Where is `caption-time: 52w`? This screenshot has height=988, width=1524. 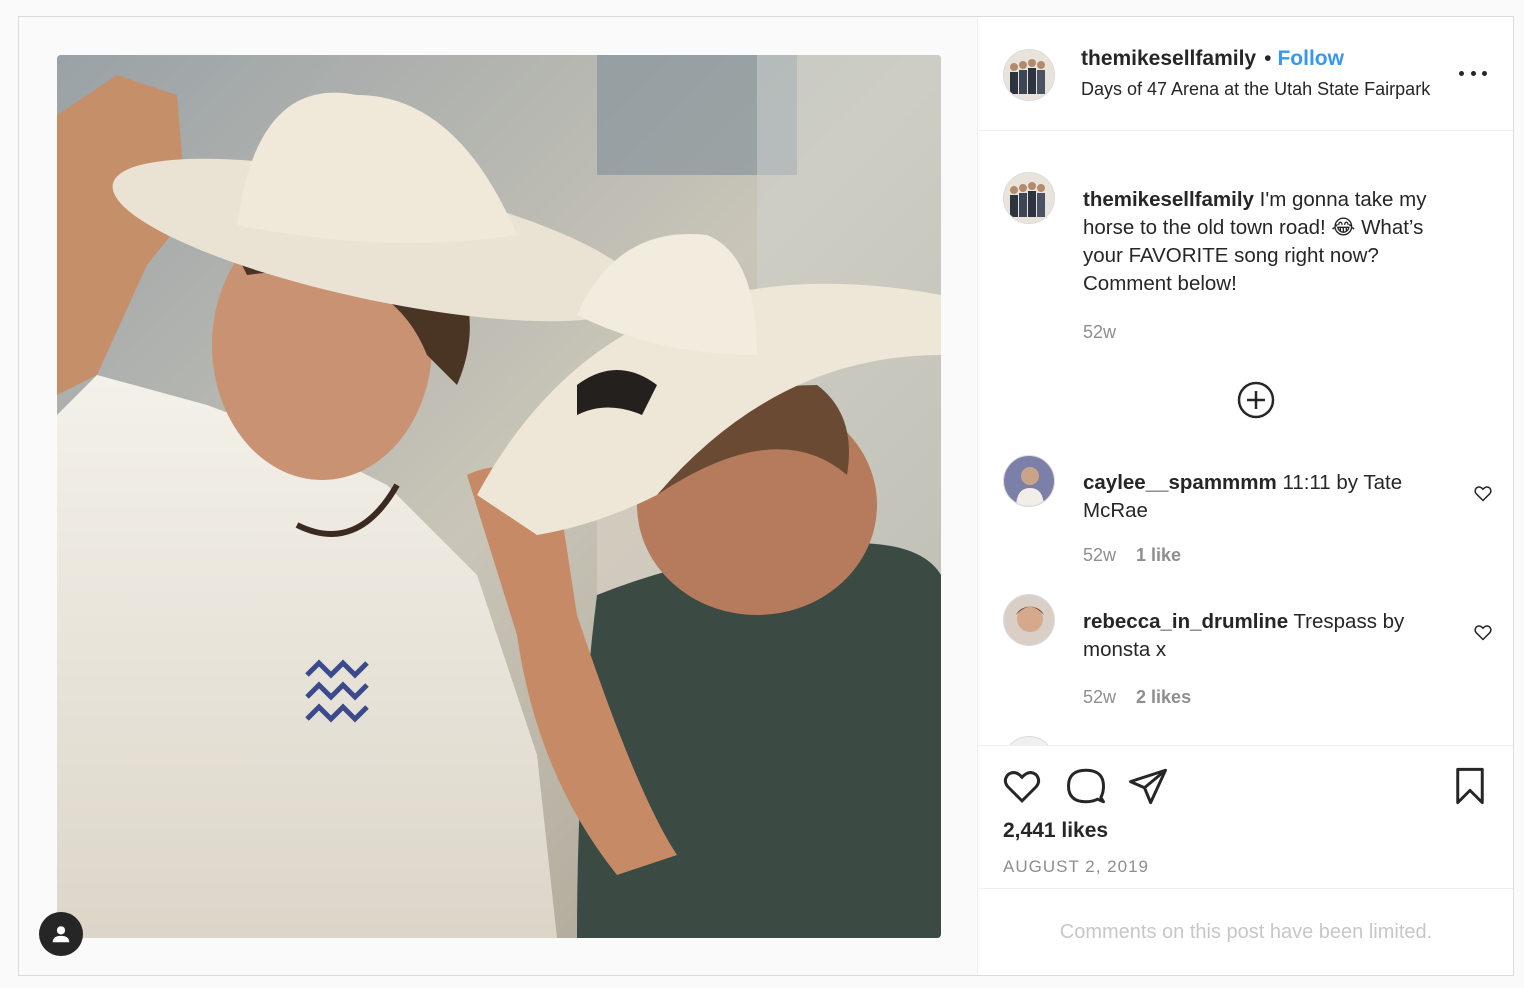 caption-time: 52w is located at coordinates (1099, 332).